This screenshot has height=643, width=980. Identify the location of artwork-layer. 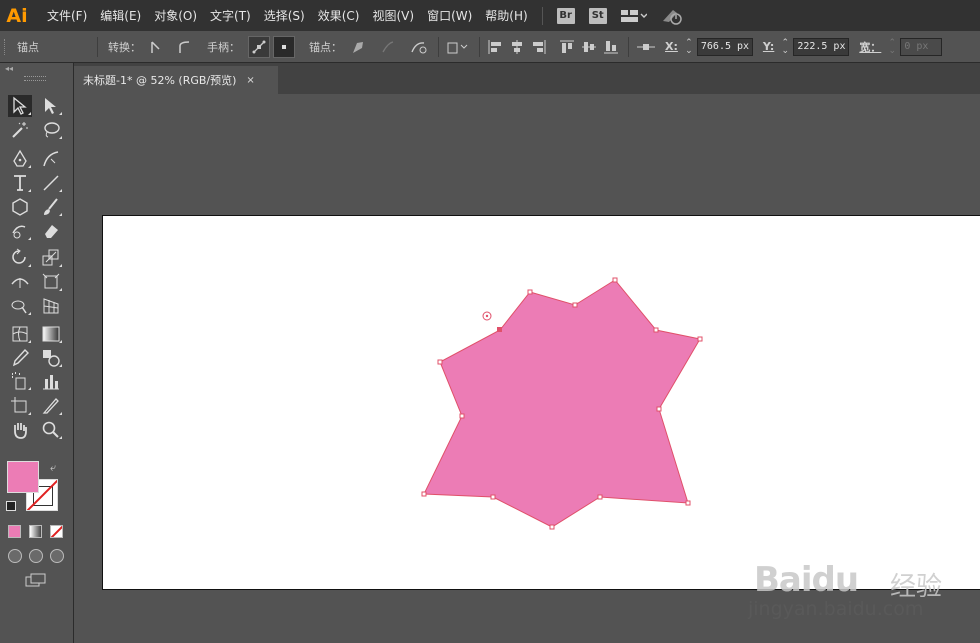
(562, 403).